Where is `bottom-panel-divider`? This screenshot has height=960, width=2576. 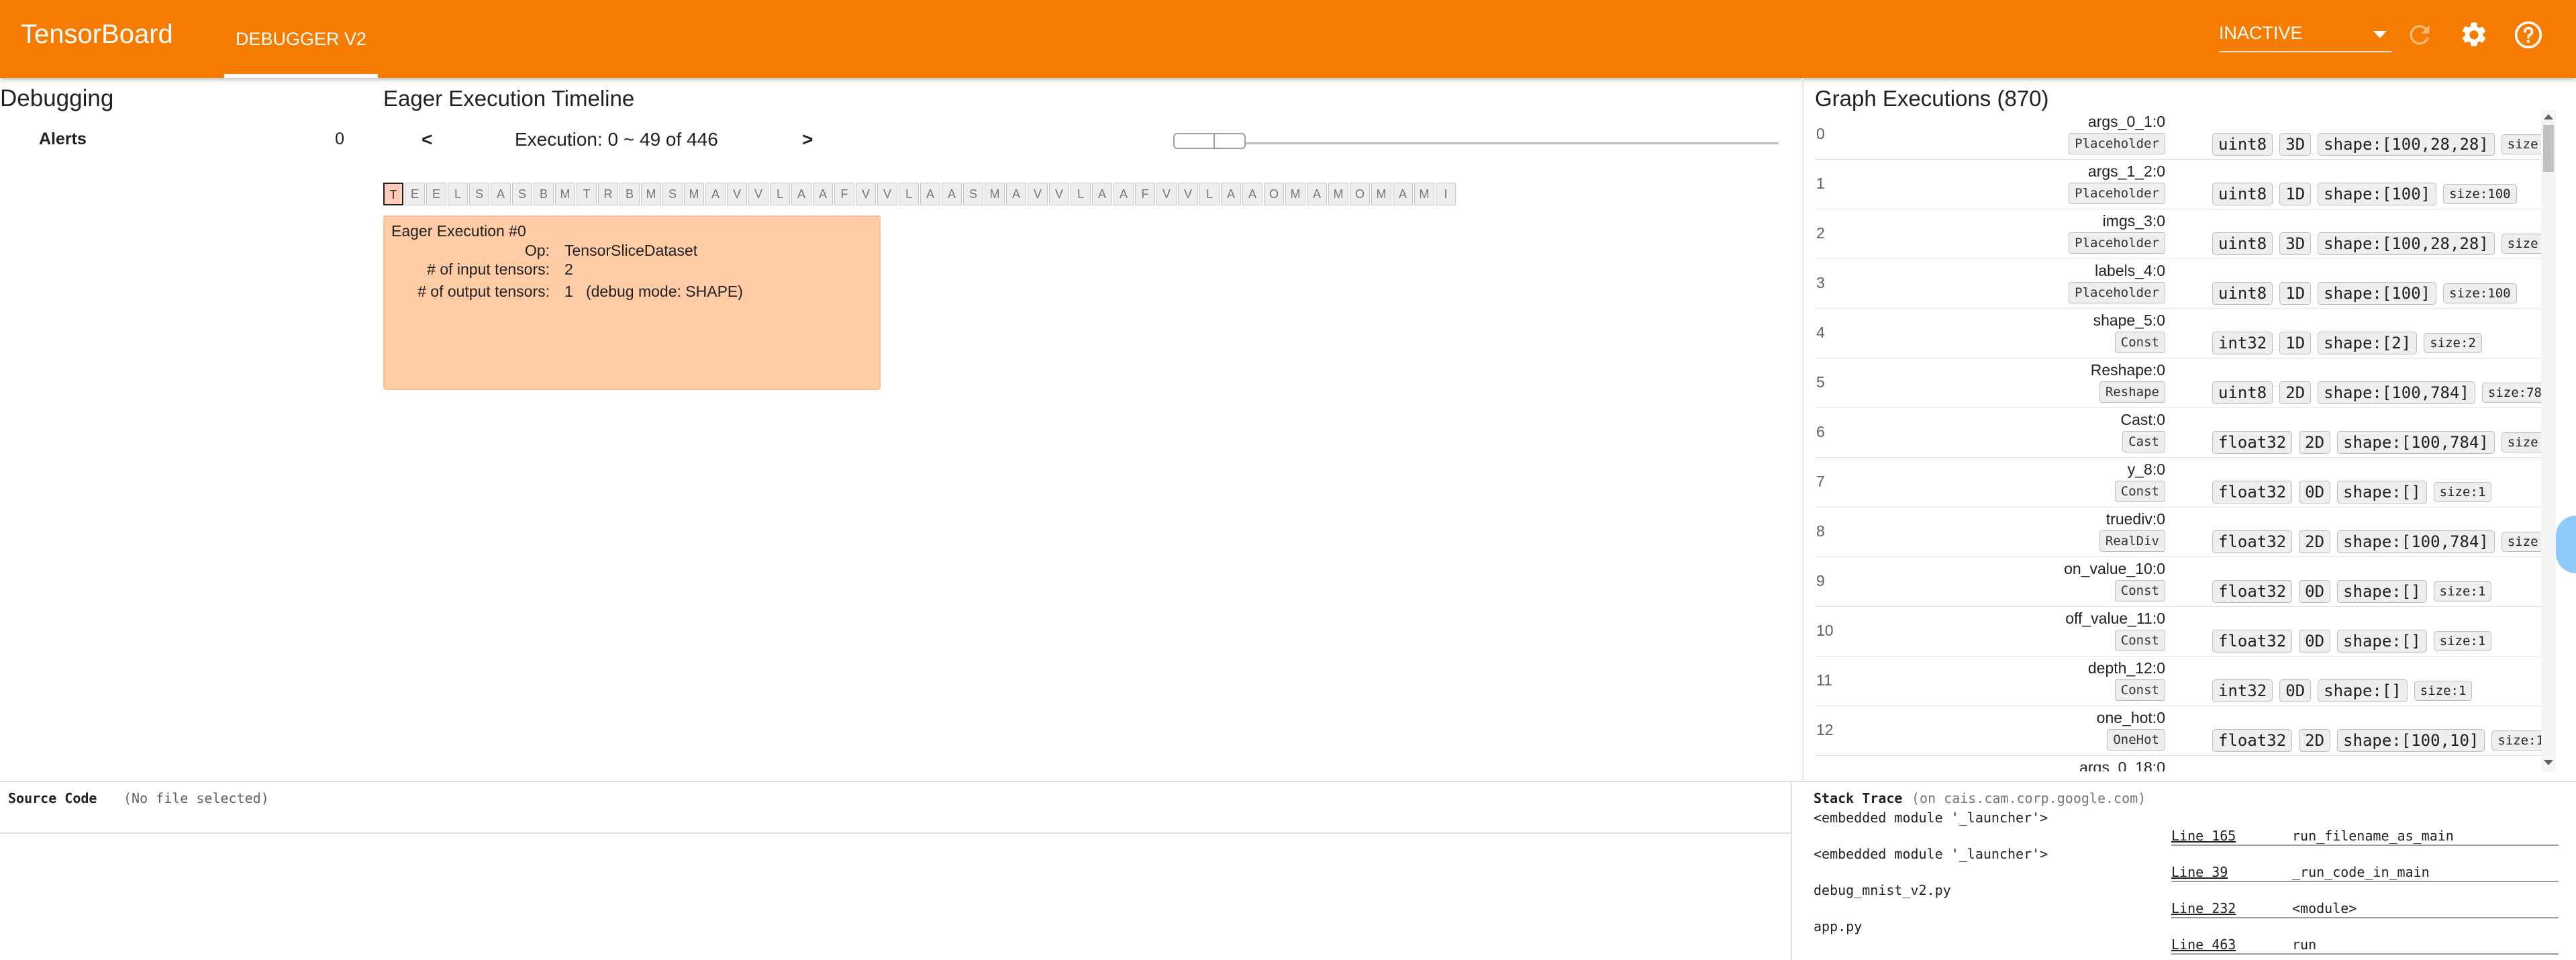 bottom-panel-divider is located at coordinates (1288, 781).